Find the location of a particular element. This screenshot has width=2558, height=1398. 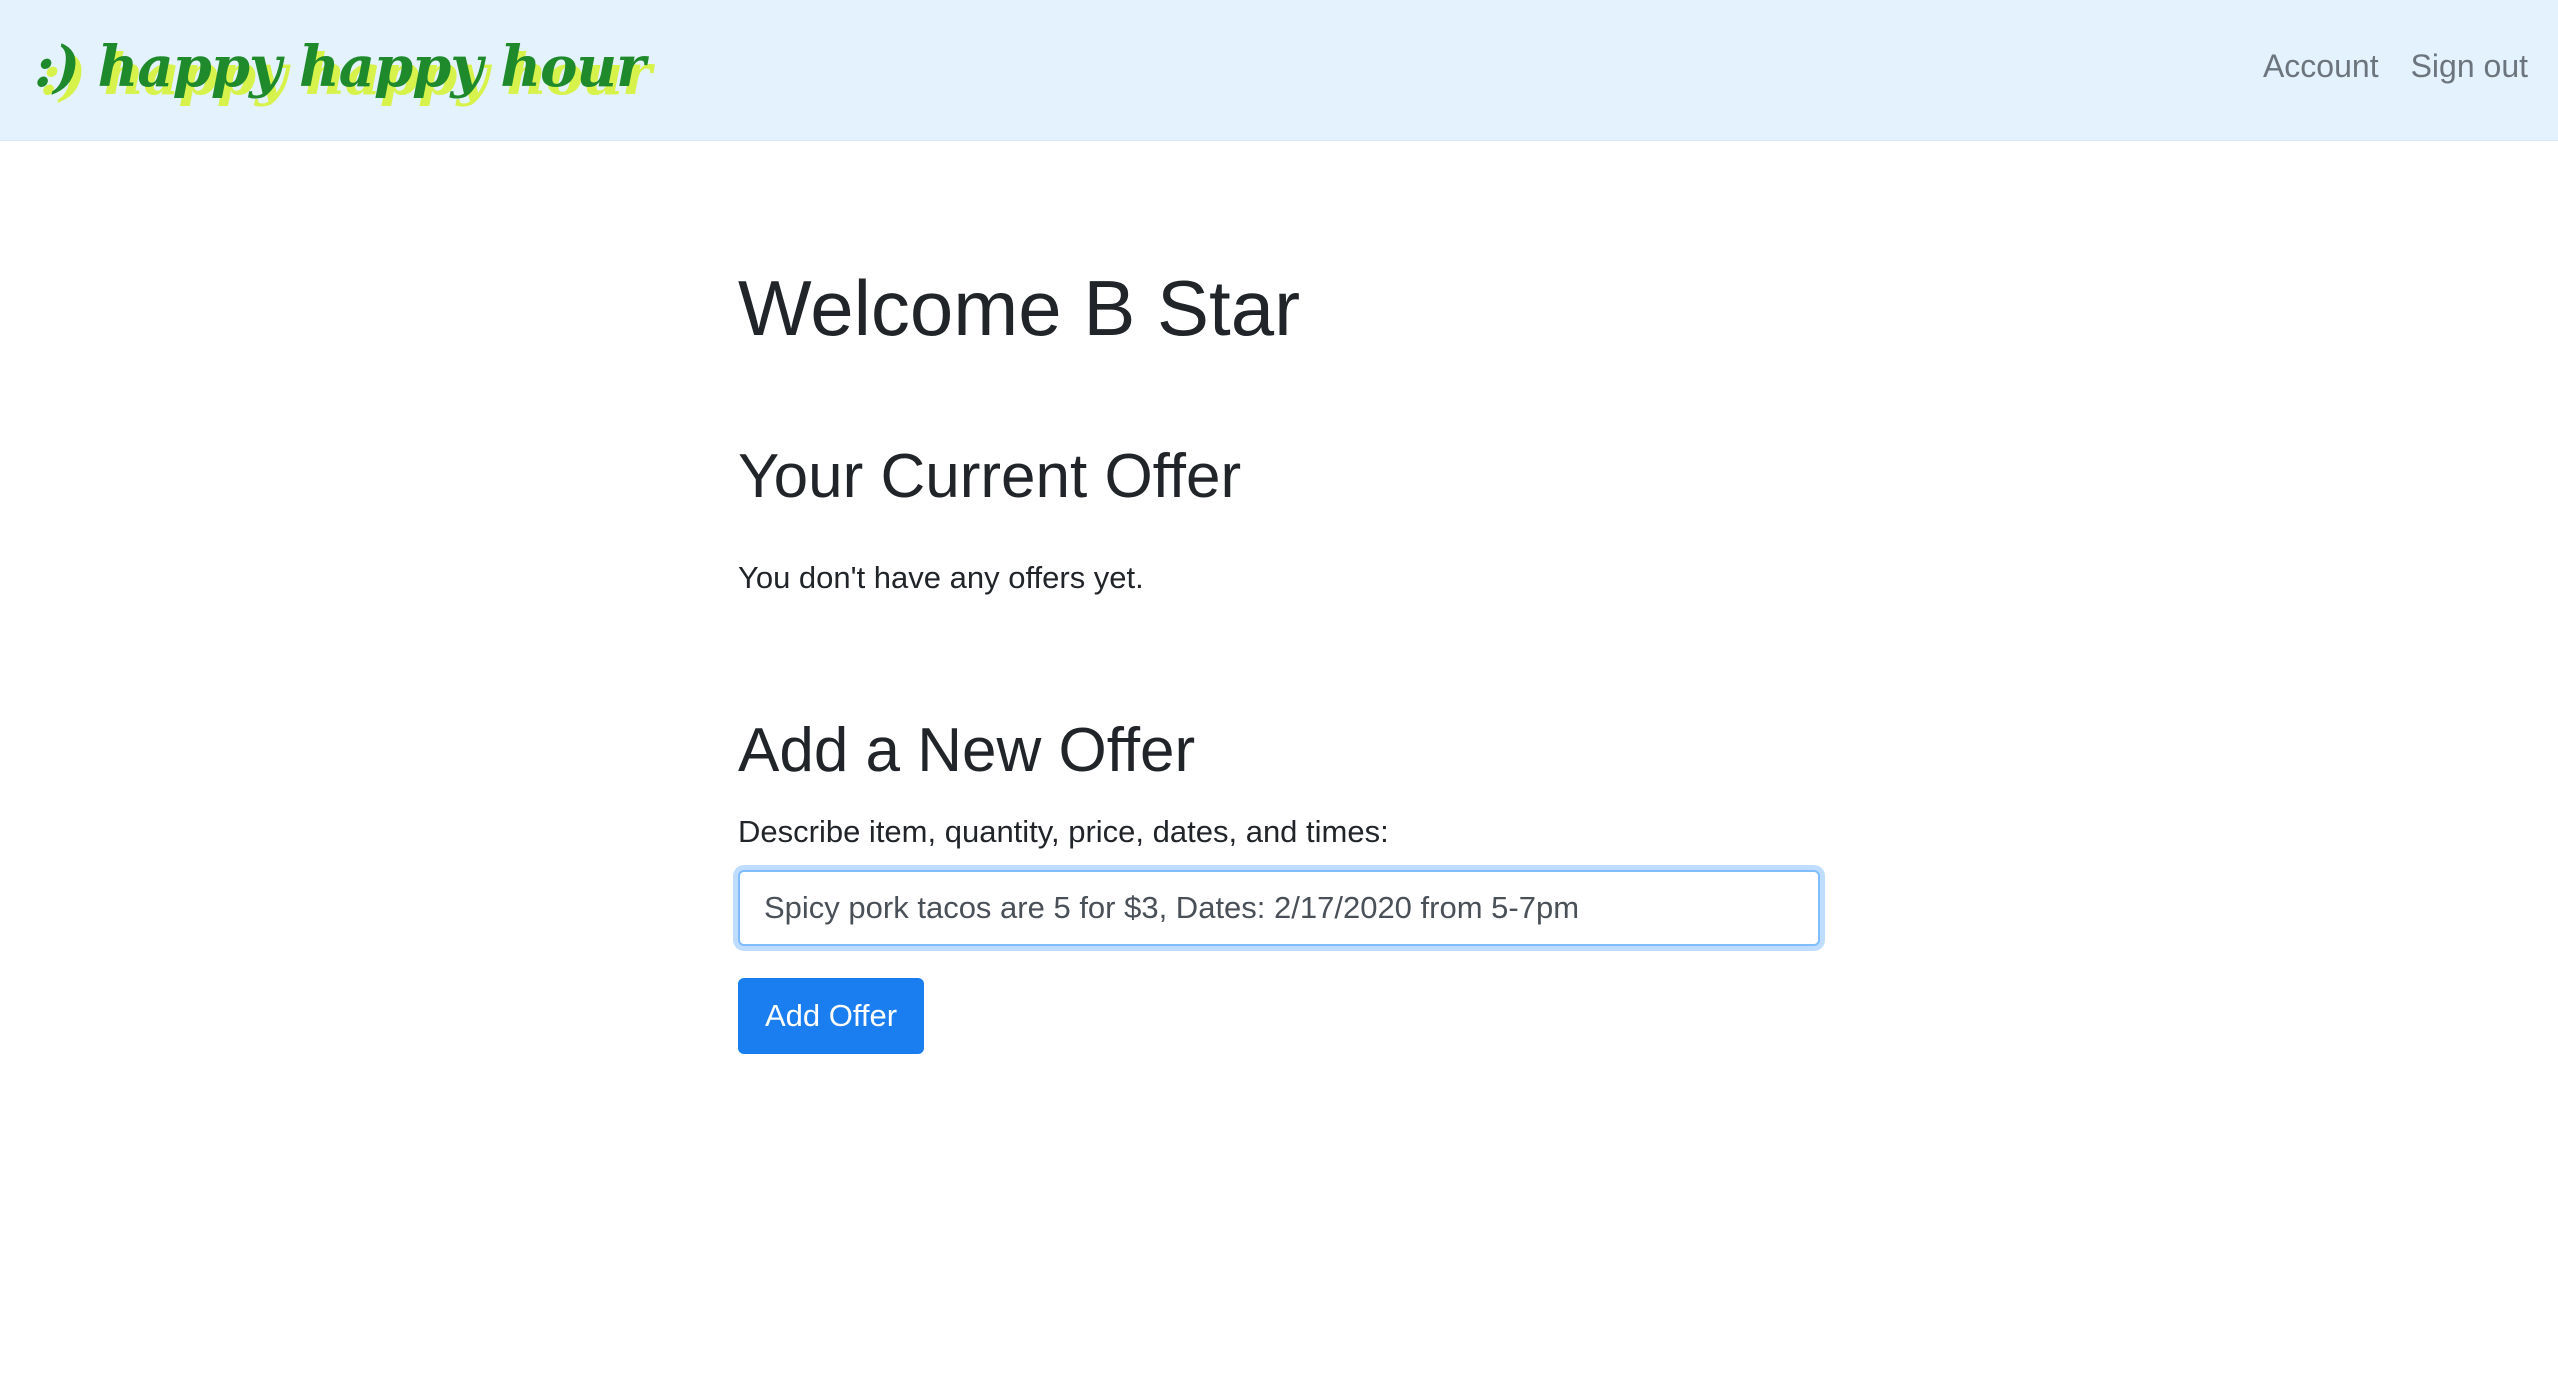

add-offer-button: Add Offer is located at coordinates (831, 1016).